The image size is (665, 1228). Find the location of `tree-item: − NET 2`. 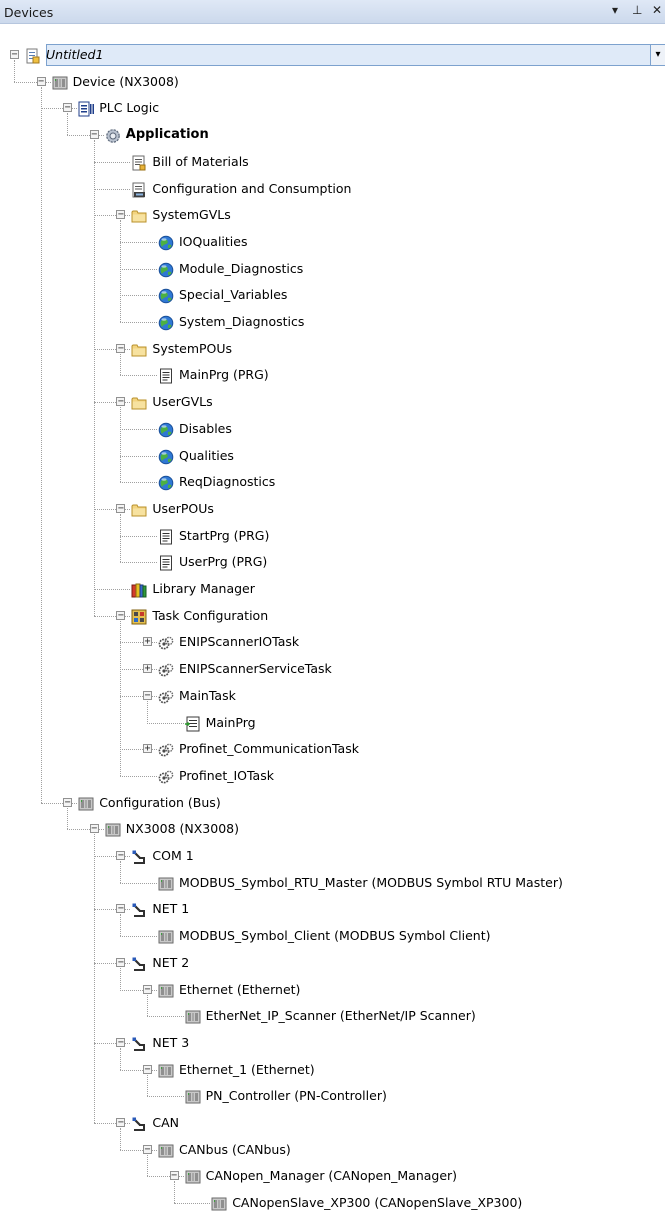

tree-item: − NET 2 is located at coordinates (332, 963).